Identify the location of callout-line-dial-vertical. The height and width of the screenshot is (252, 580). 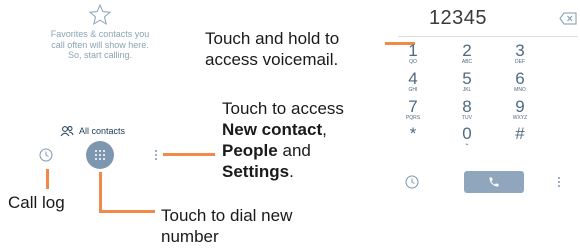
(100, 192).